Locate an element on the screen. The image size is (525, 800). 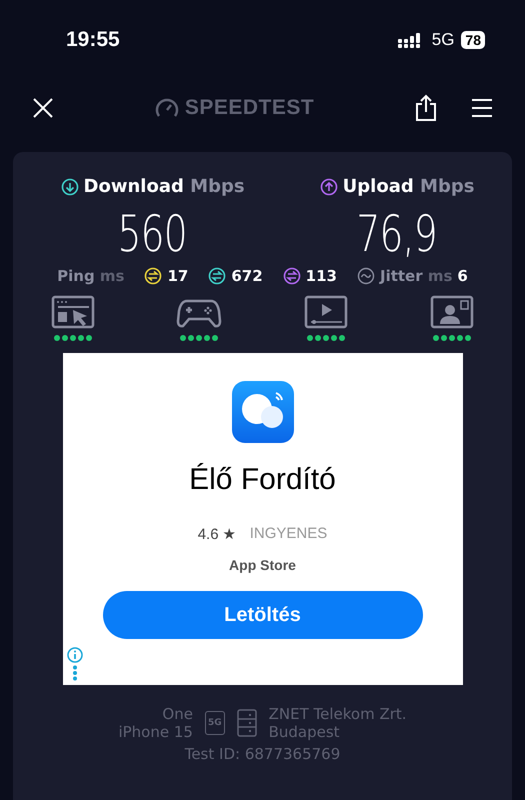
close-icon is located at coordinates (43, 108).